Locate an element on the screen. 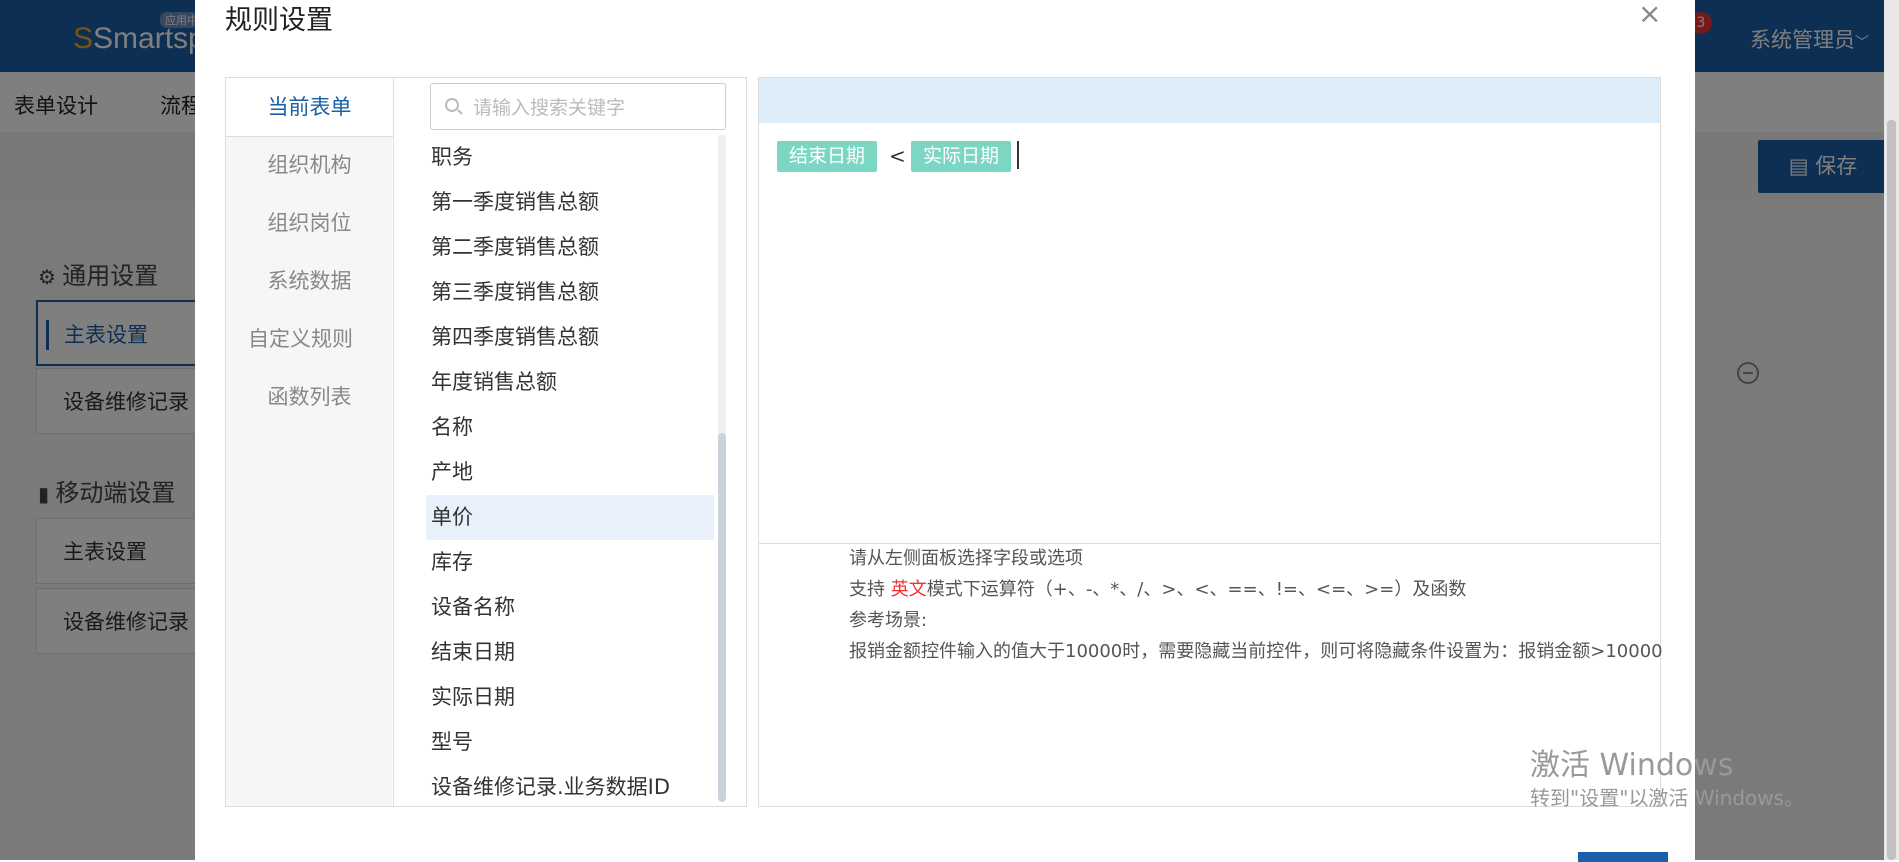 The width and height of the screenshot is (1899, 862). list-item: 设备维修记录.业务数据ID is located at coordinates (570, 785).